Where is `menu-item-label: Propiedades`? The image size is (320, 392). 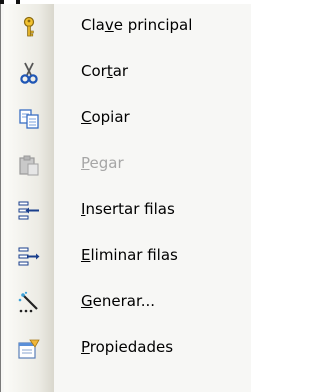 menu-item-label: Propiedades is located at coordinates (127, 347).